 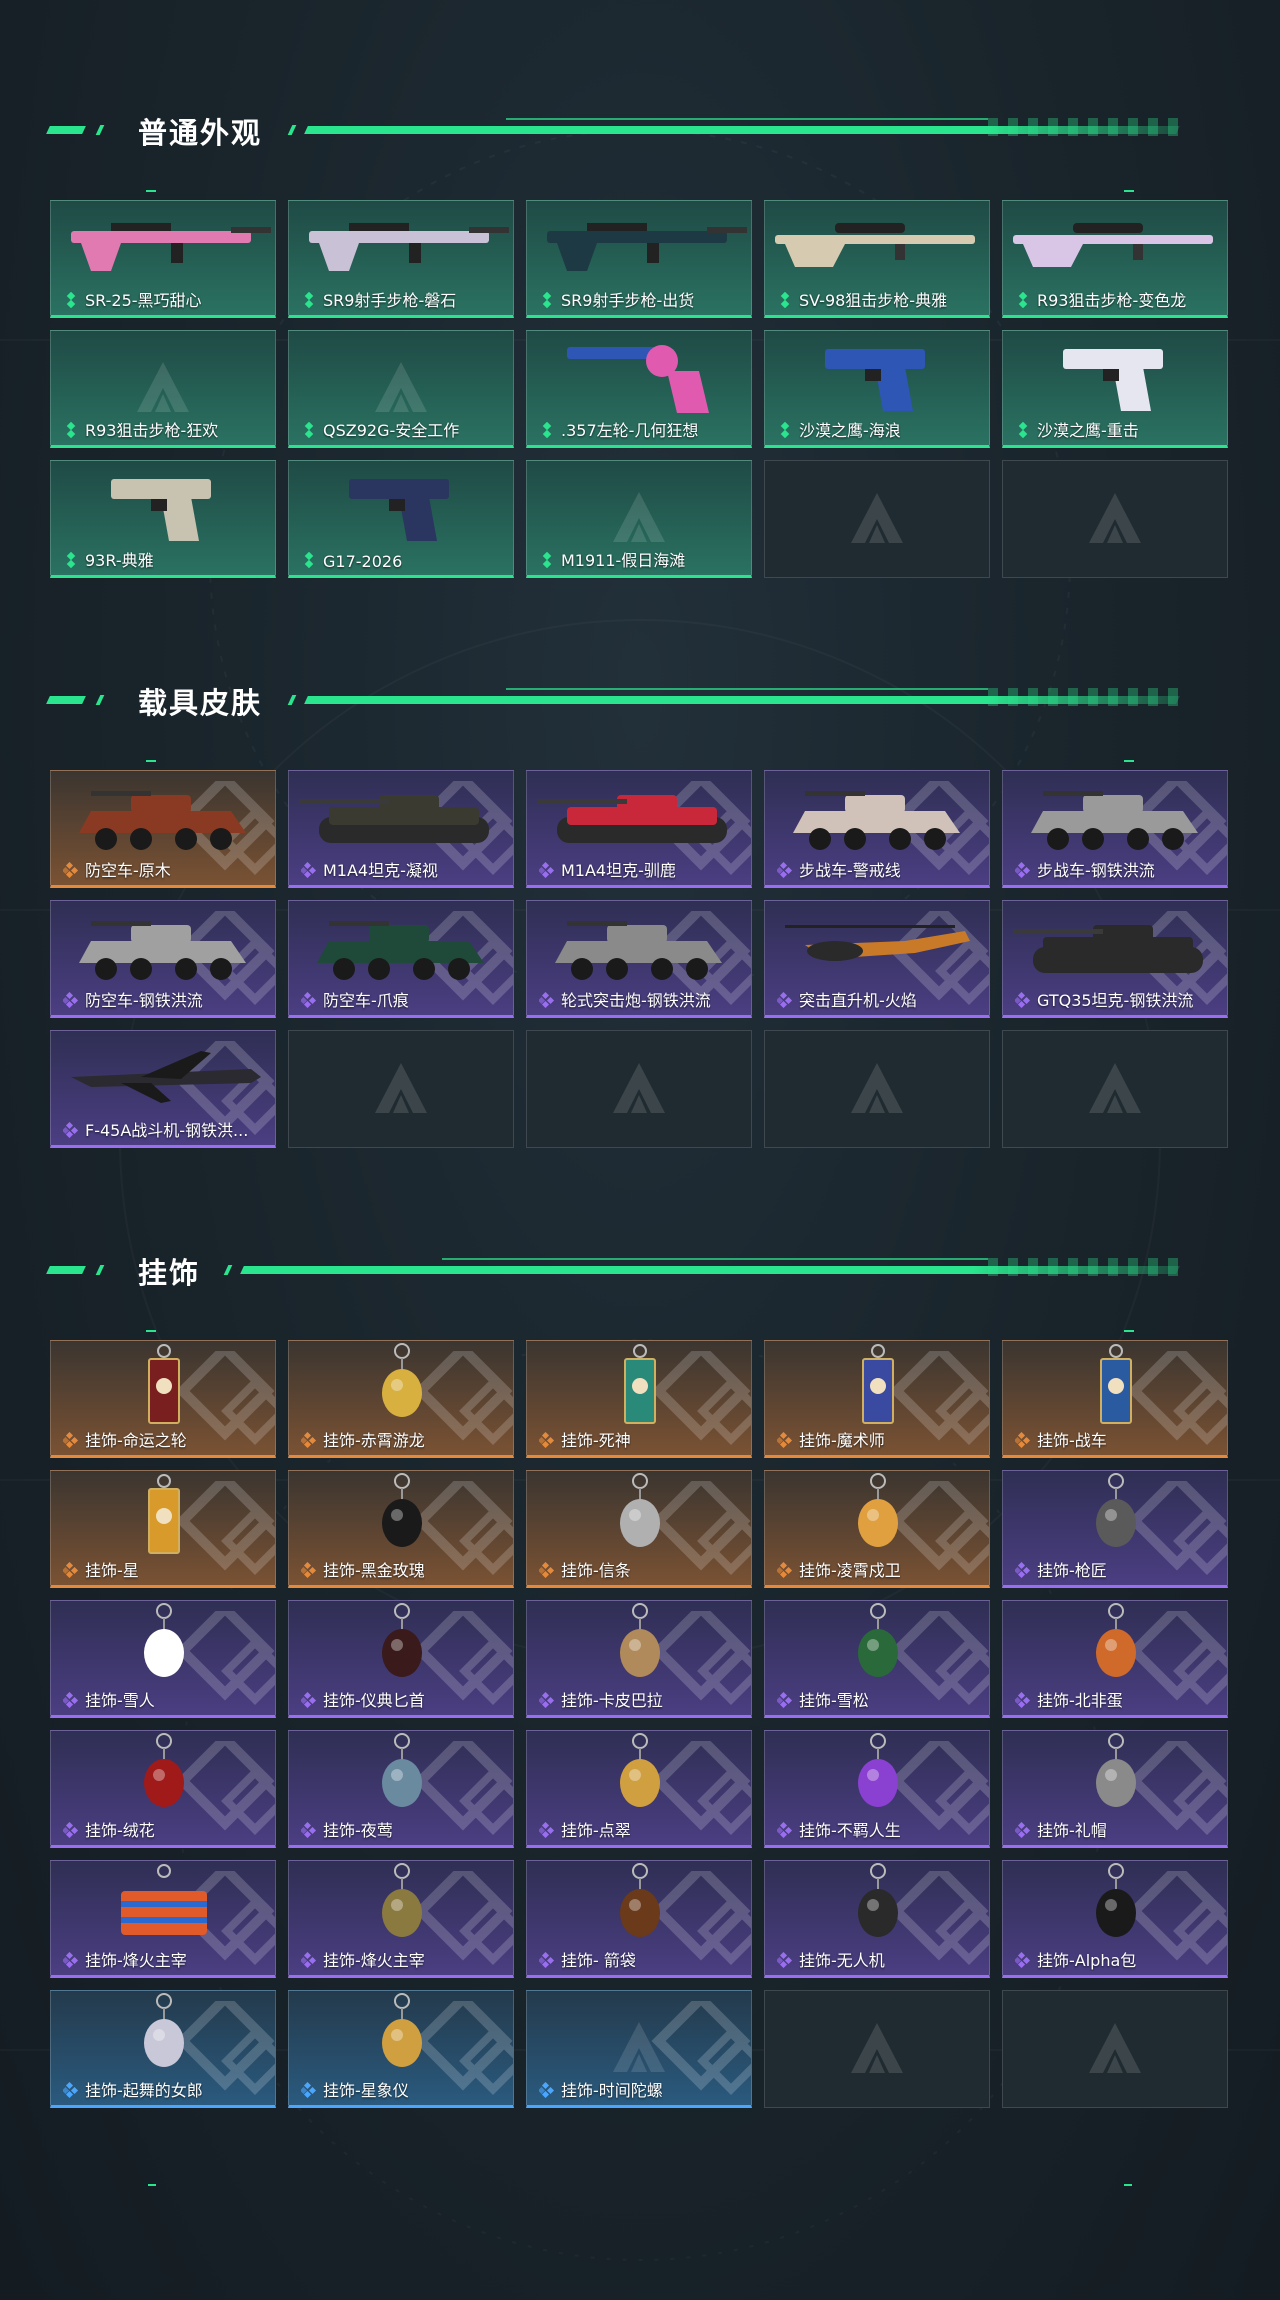 What do you see at coordinates (144, 2090) in the screenshot?
I see `item-label: 挂饰-起舞的女郎` at bounding box center [144, 2090].